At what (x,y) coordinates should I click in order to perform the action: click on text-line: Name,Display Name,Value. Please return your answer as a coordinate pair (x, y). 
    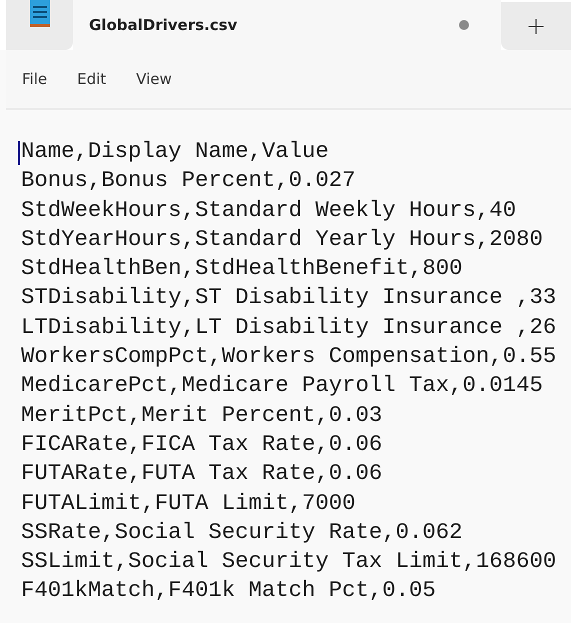
    Looking at the image, I should click on (175, 151).